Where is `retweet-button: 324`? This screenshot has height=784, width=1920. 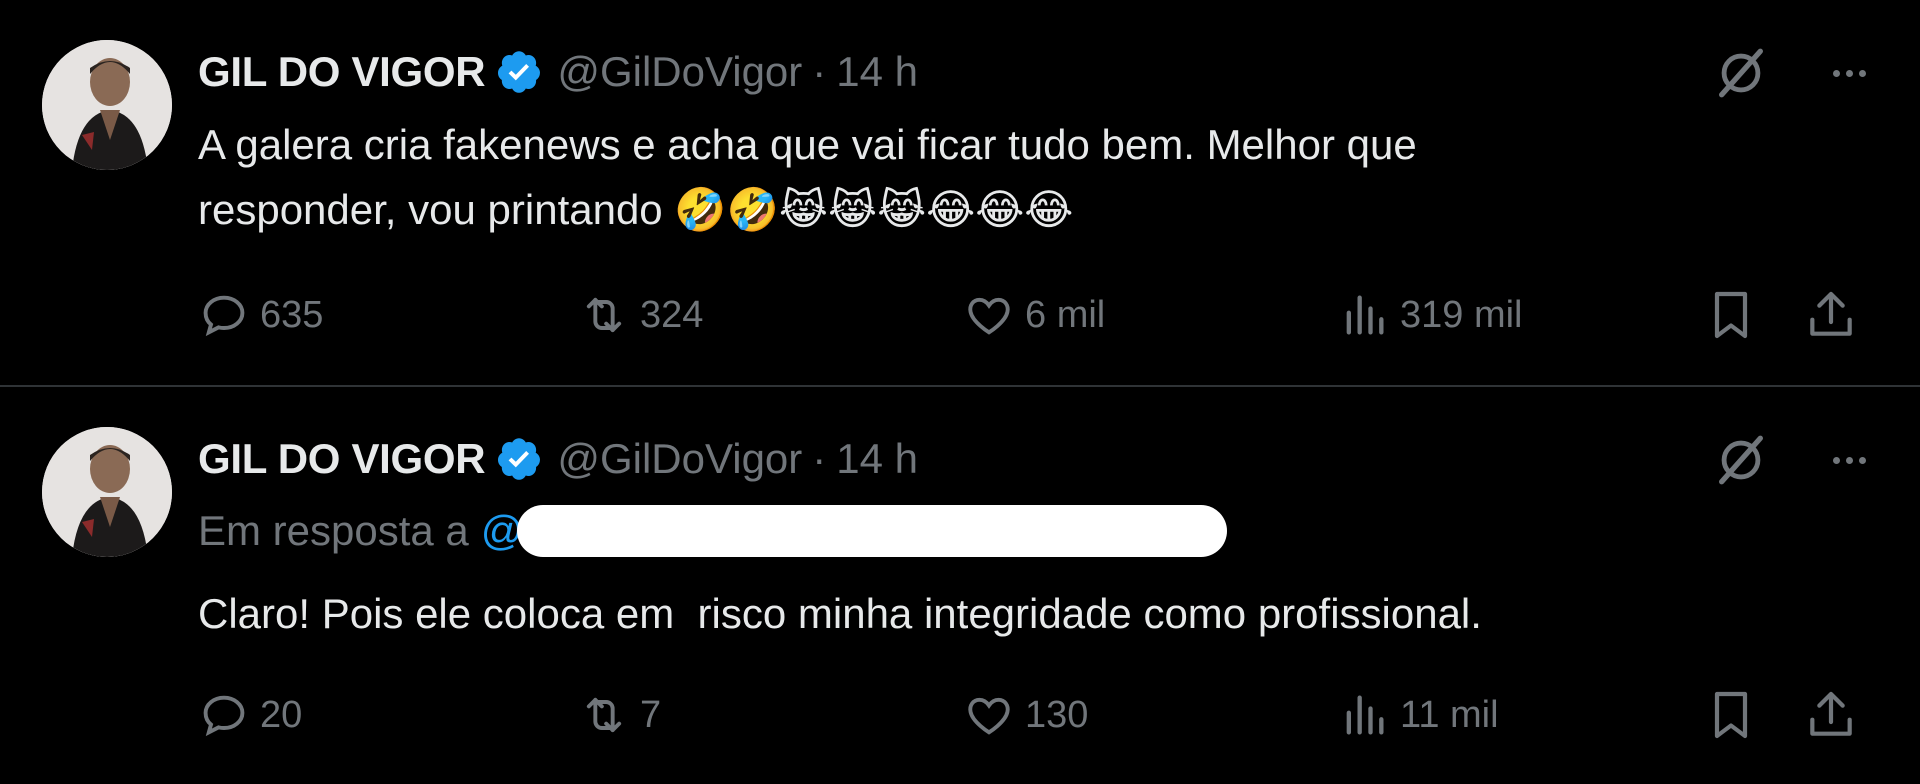 retweet-button: 324 is located at coordinates (640, 315).